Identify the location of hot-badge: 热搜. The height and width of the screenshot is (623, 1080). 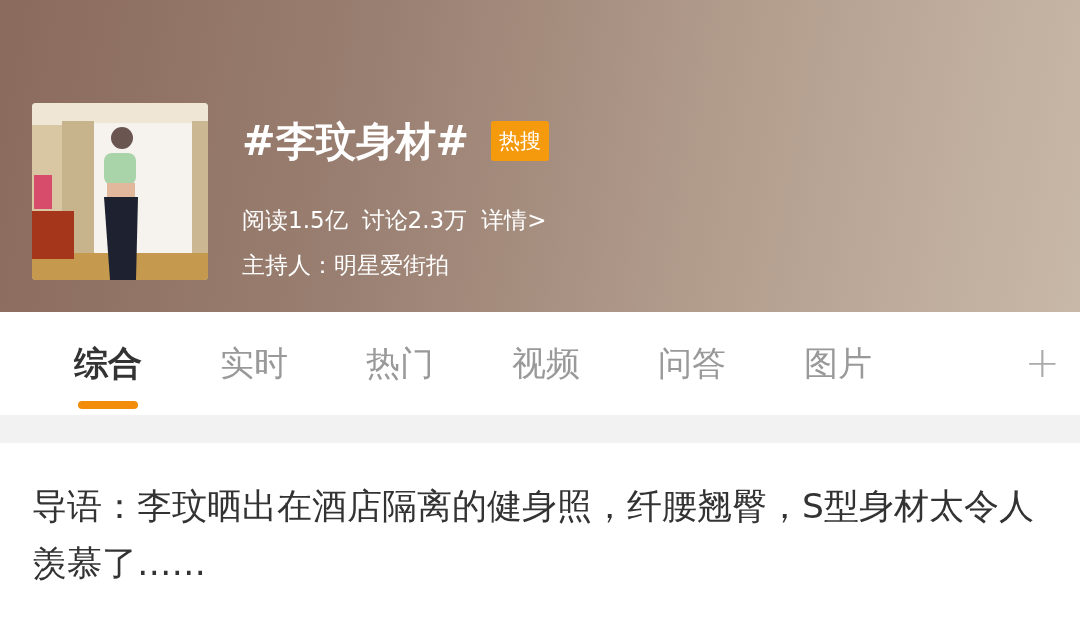
(520, 141).